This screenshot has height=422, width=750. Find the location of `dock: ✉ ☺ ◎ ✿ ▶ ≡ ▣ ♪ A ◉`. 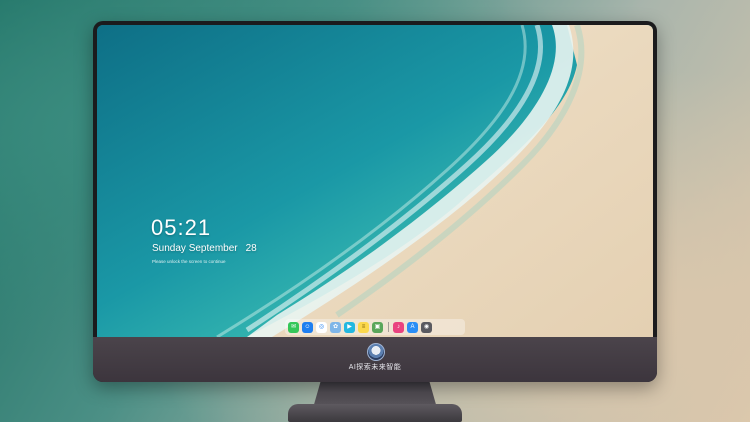

dock: ✉ ☺ ◎ ✿ ▶ ≡ ▣ ♪ A ◉ is located at coordinates (375, 327).